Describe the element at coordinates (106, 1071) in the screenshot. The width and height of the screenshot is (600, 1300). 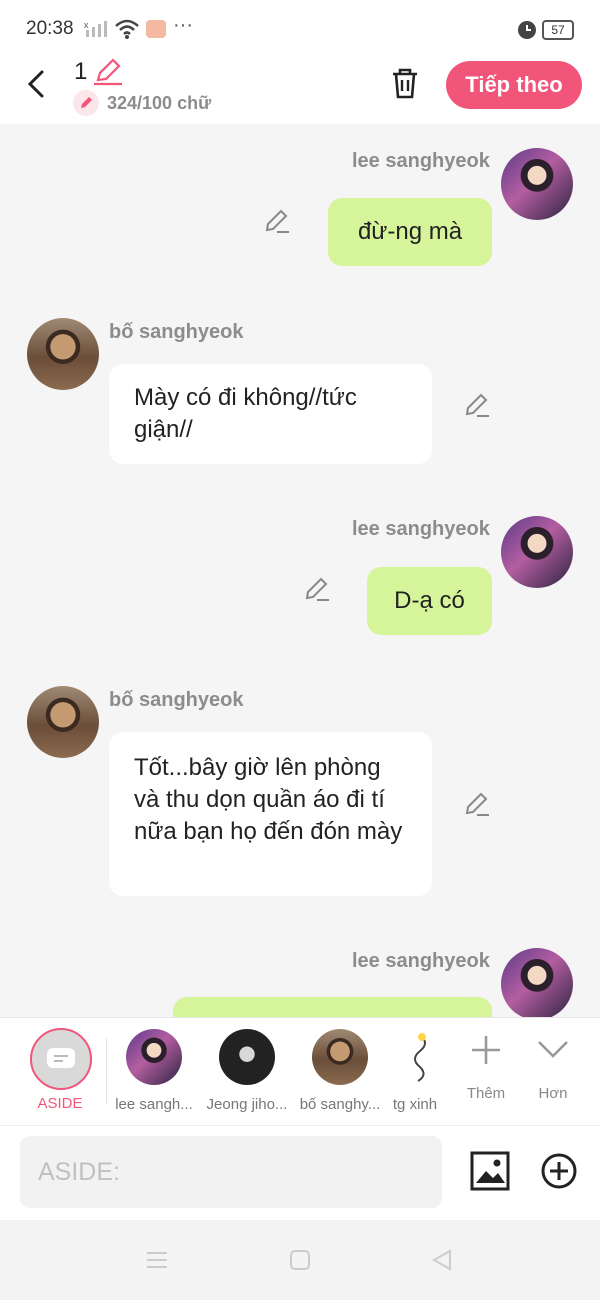
I see `divider` at that location.